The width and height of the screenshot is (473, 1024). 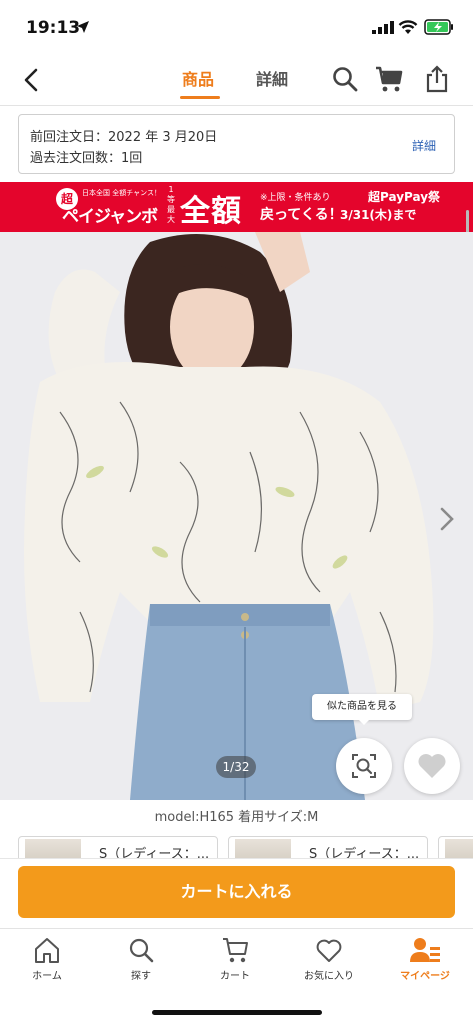 I want to click on banner-deadline: 3/31(木)まで, so click(x=378, y=215).